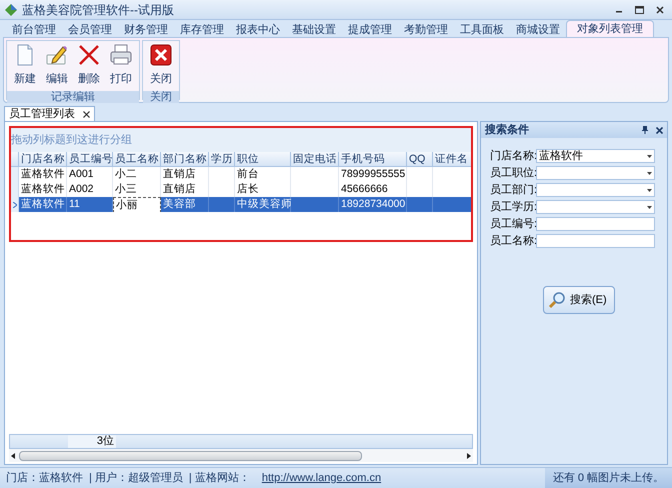 The width and height of the screenshot is (672, 488). Describe the element at coordinates (315, 159) in the screenshot. I see `column-header: 固定电话` at that location.